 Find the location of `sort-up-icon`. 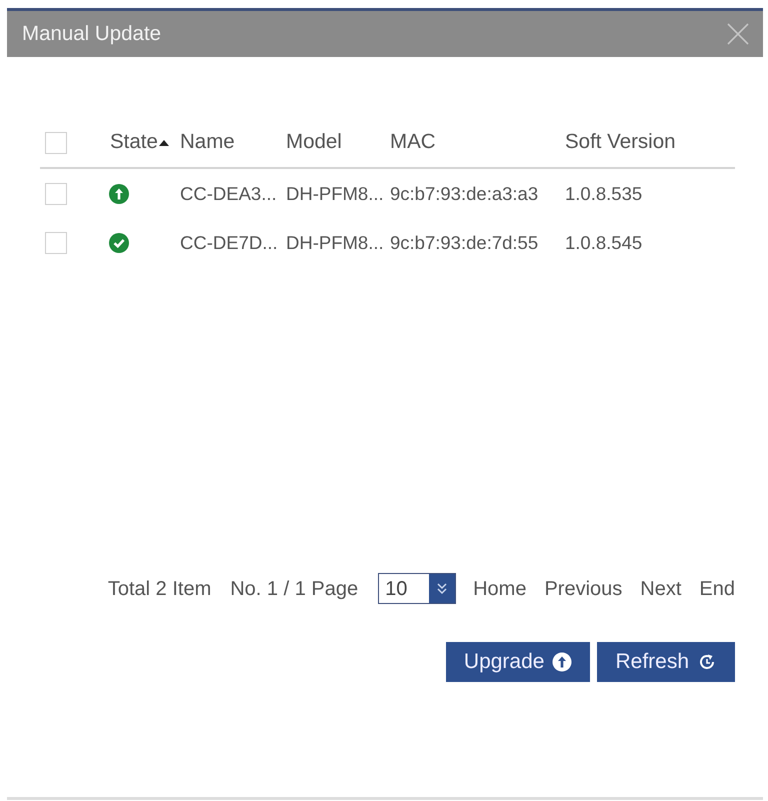

sort-up-icon is located at coordinates (163, 142).